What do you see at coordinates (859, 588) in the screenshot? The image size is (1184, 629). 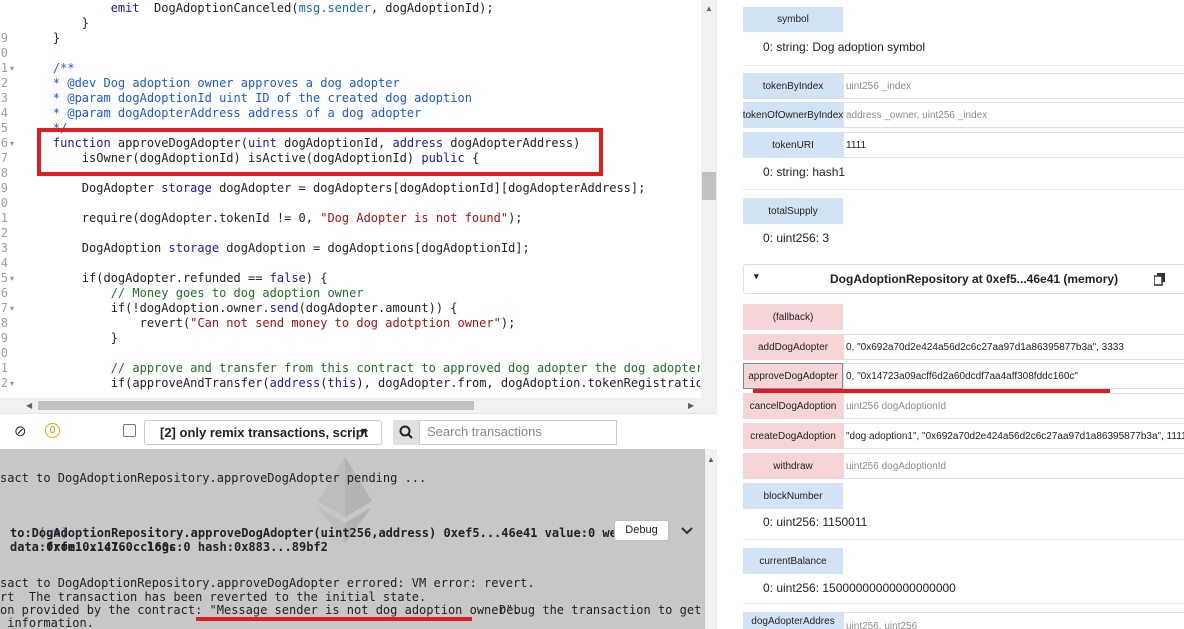 I see `currentBalance-output: 0: uint256: 15000000000000000000` at bounding box center [859, 588].